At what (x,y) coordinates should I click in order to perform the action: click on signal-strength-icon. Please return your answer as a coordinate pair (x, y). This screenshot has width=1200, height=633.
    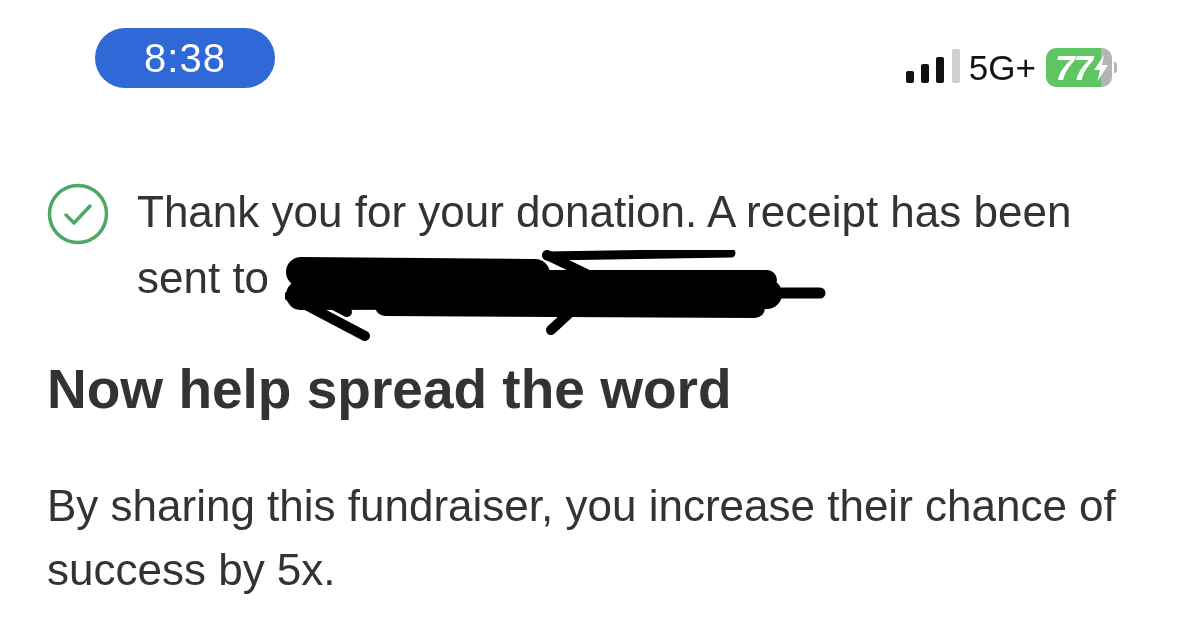
    Looking at the image, I should click on (932, 66).